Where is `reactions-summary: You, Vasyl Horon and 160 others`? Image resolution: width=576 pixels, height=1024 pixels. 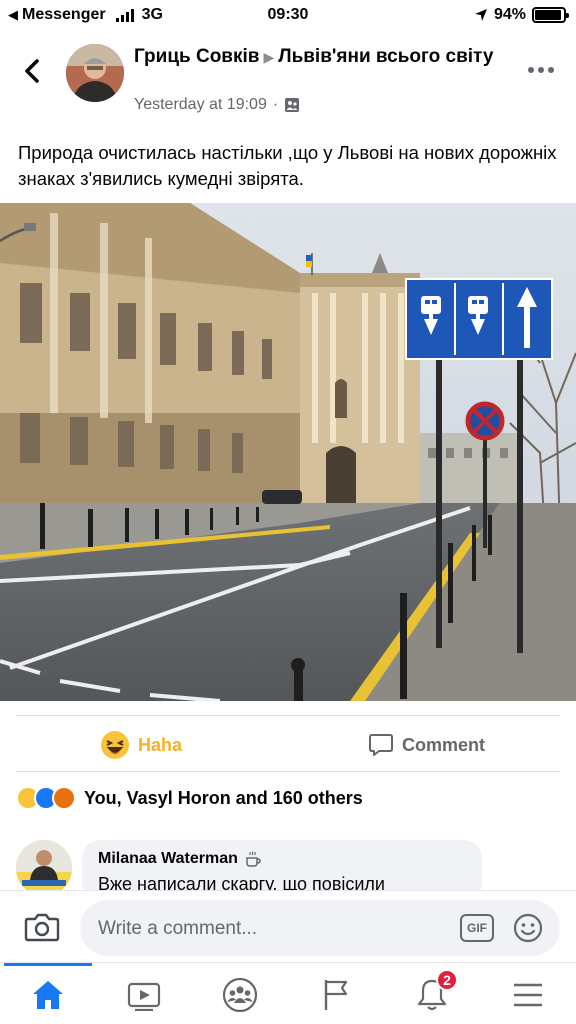
reactions-summary: You, Vasyl Horon and 160 others is located at coordinates (189, 798).